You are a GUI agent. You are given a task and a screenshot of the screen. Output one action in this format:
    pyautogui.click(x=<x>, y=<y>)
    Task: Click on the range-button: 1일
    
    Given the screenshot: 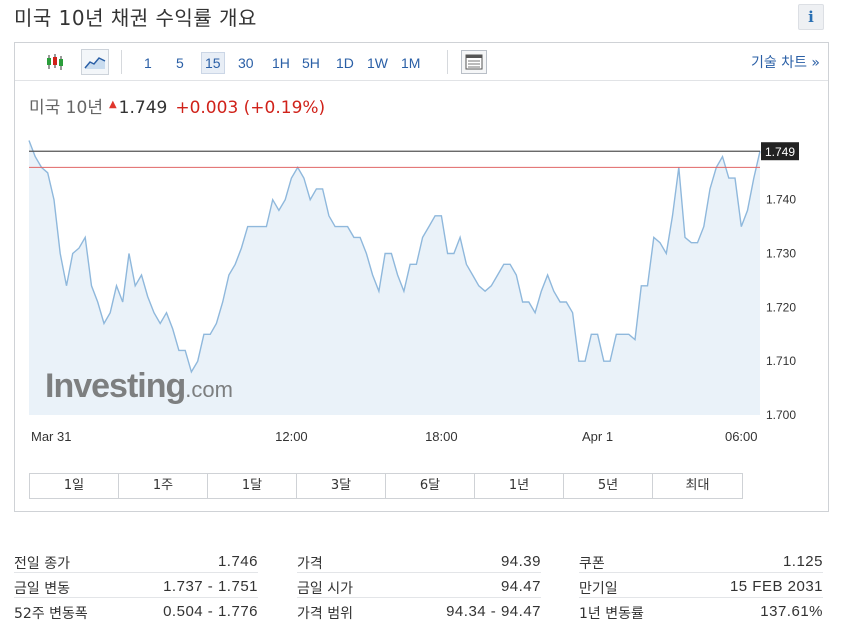 What is the action you would take?
    pyautogui.click(x=74, y=486)
    